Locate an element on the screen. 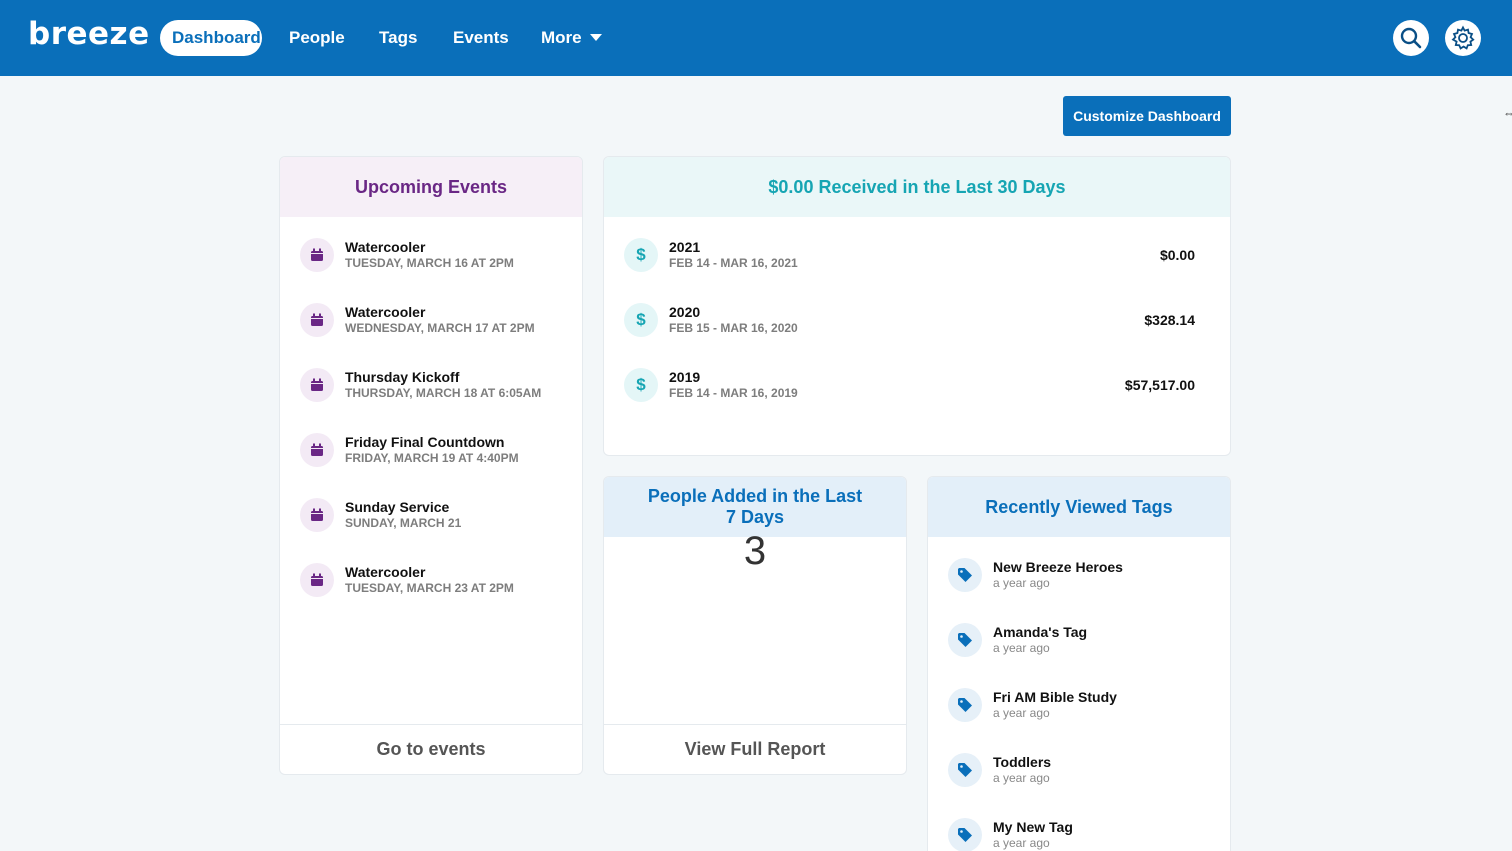 This screenshot has width=1512, height=851. event-name: Thursday Kickoff is located at coordinates (402, 377).